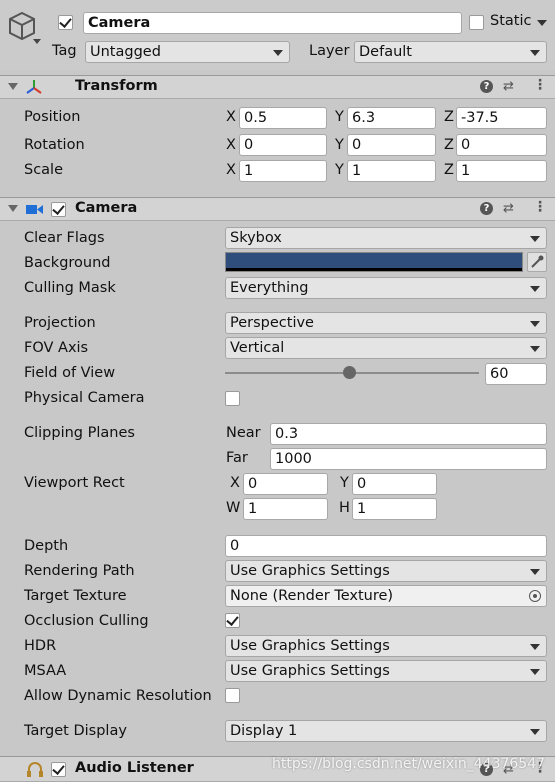 The height and width of the screenshot is (782, 555). Describe the element at coordinates (344, 483) in the screenshot. I see `viewport-y-label: Y` at that location.